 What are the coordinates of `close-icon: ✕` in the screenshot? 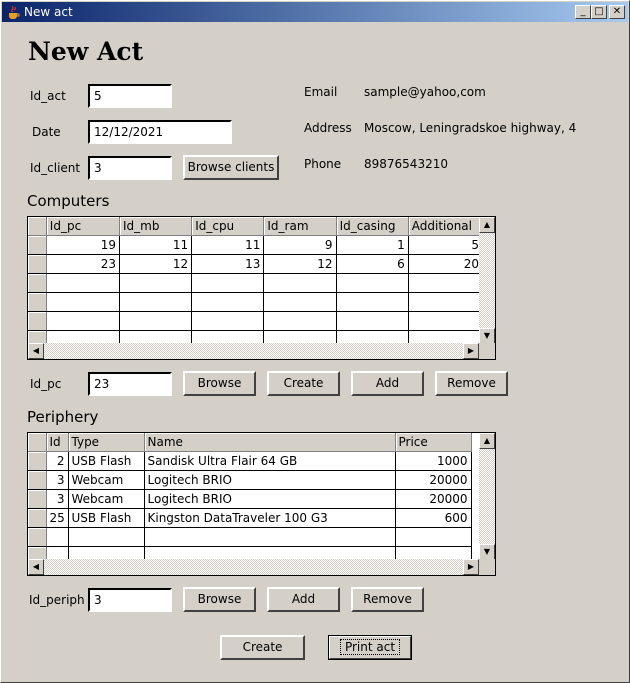 It's located at (617, 11).